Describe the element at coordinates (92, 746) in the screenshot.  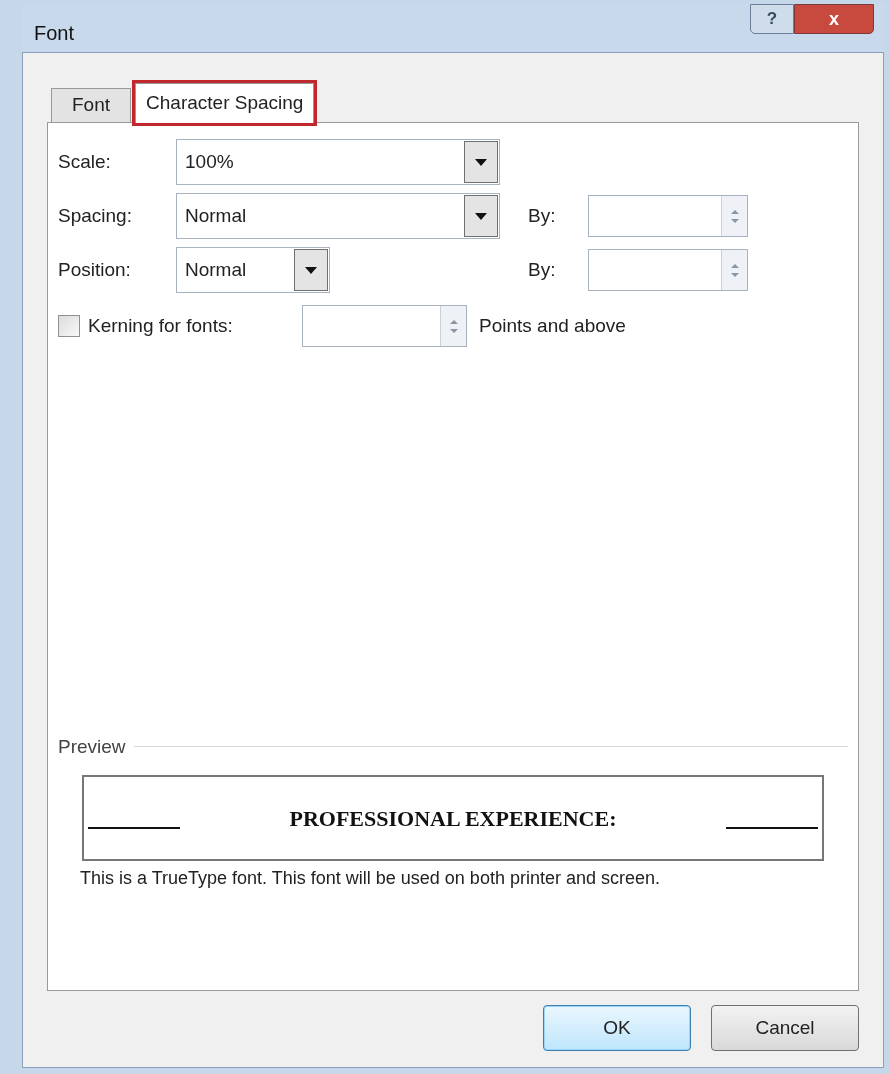
I see `section-label: Preview` at that location.